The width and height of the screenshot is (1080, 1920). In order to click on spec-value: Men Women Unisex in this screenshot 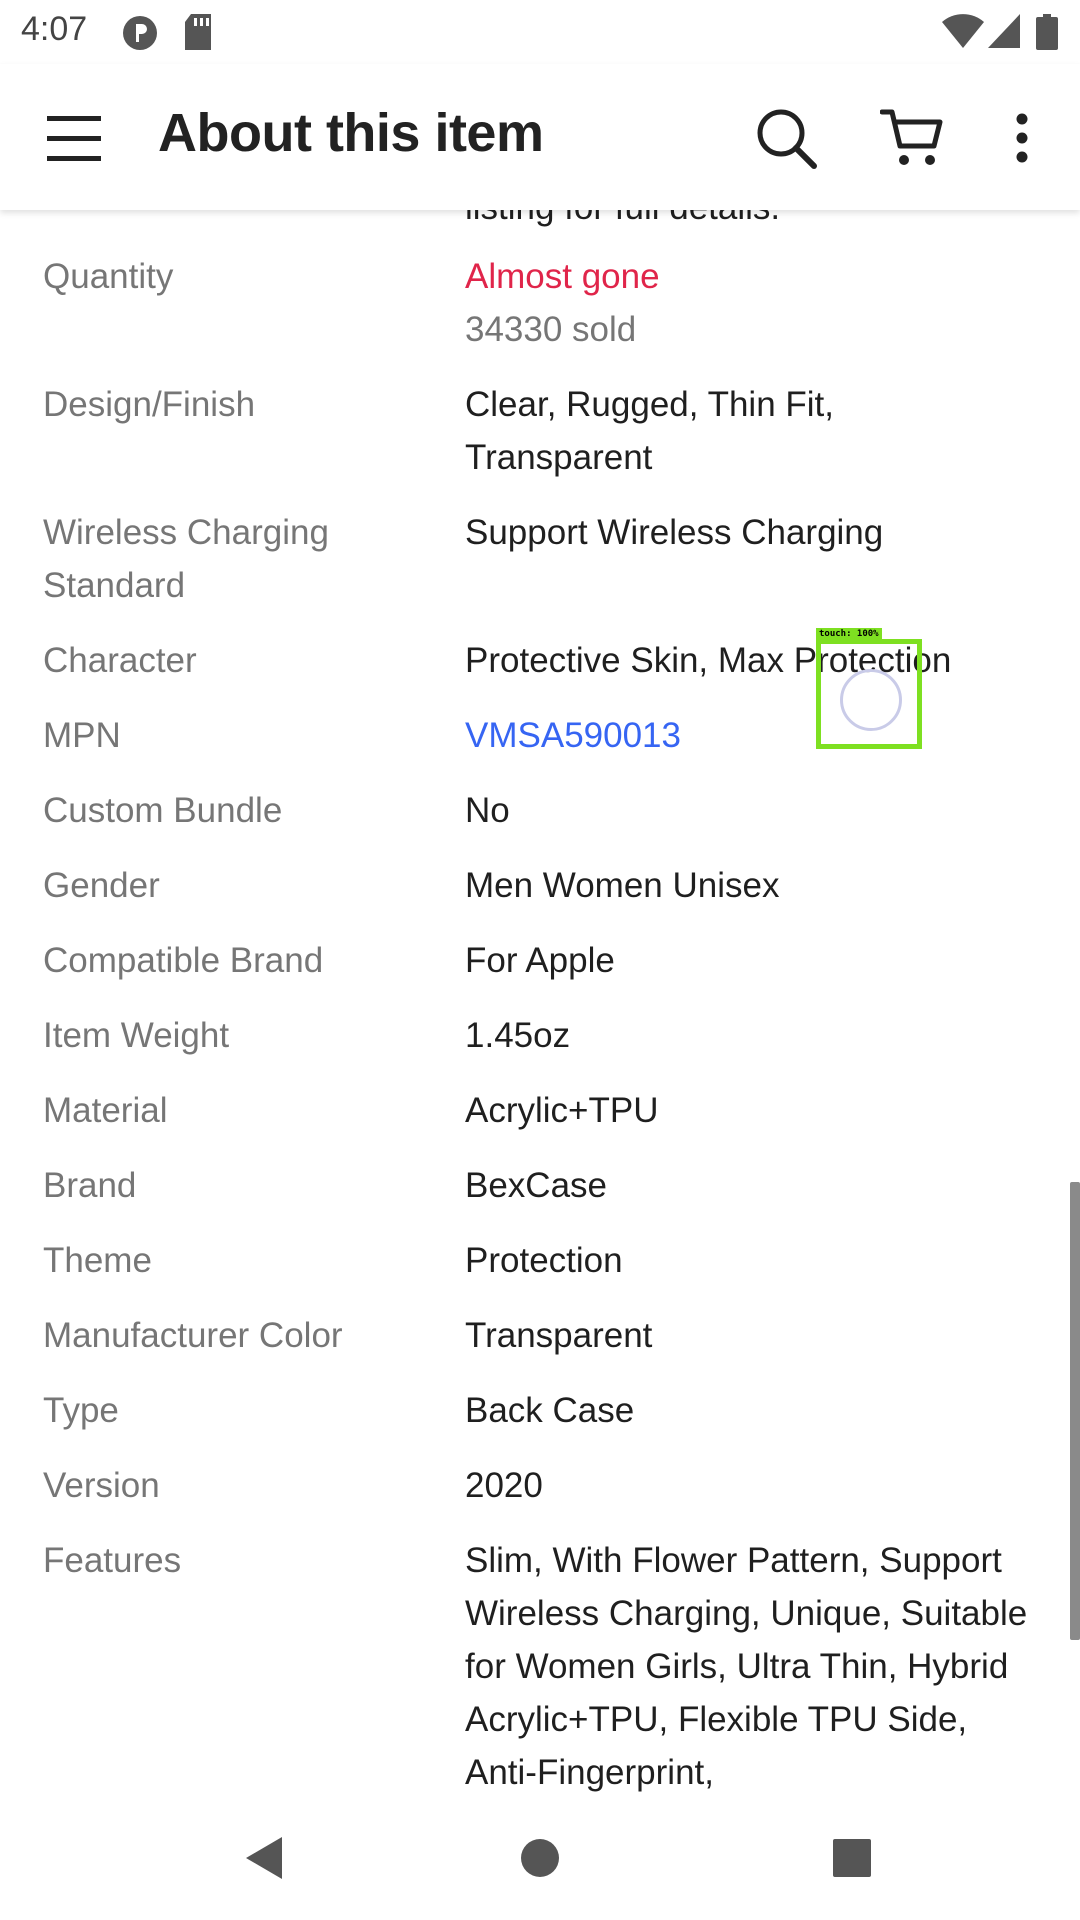, I will do `click(622, 885)`.